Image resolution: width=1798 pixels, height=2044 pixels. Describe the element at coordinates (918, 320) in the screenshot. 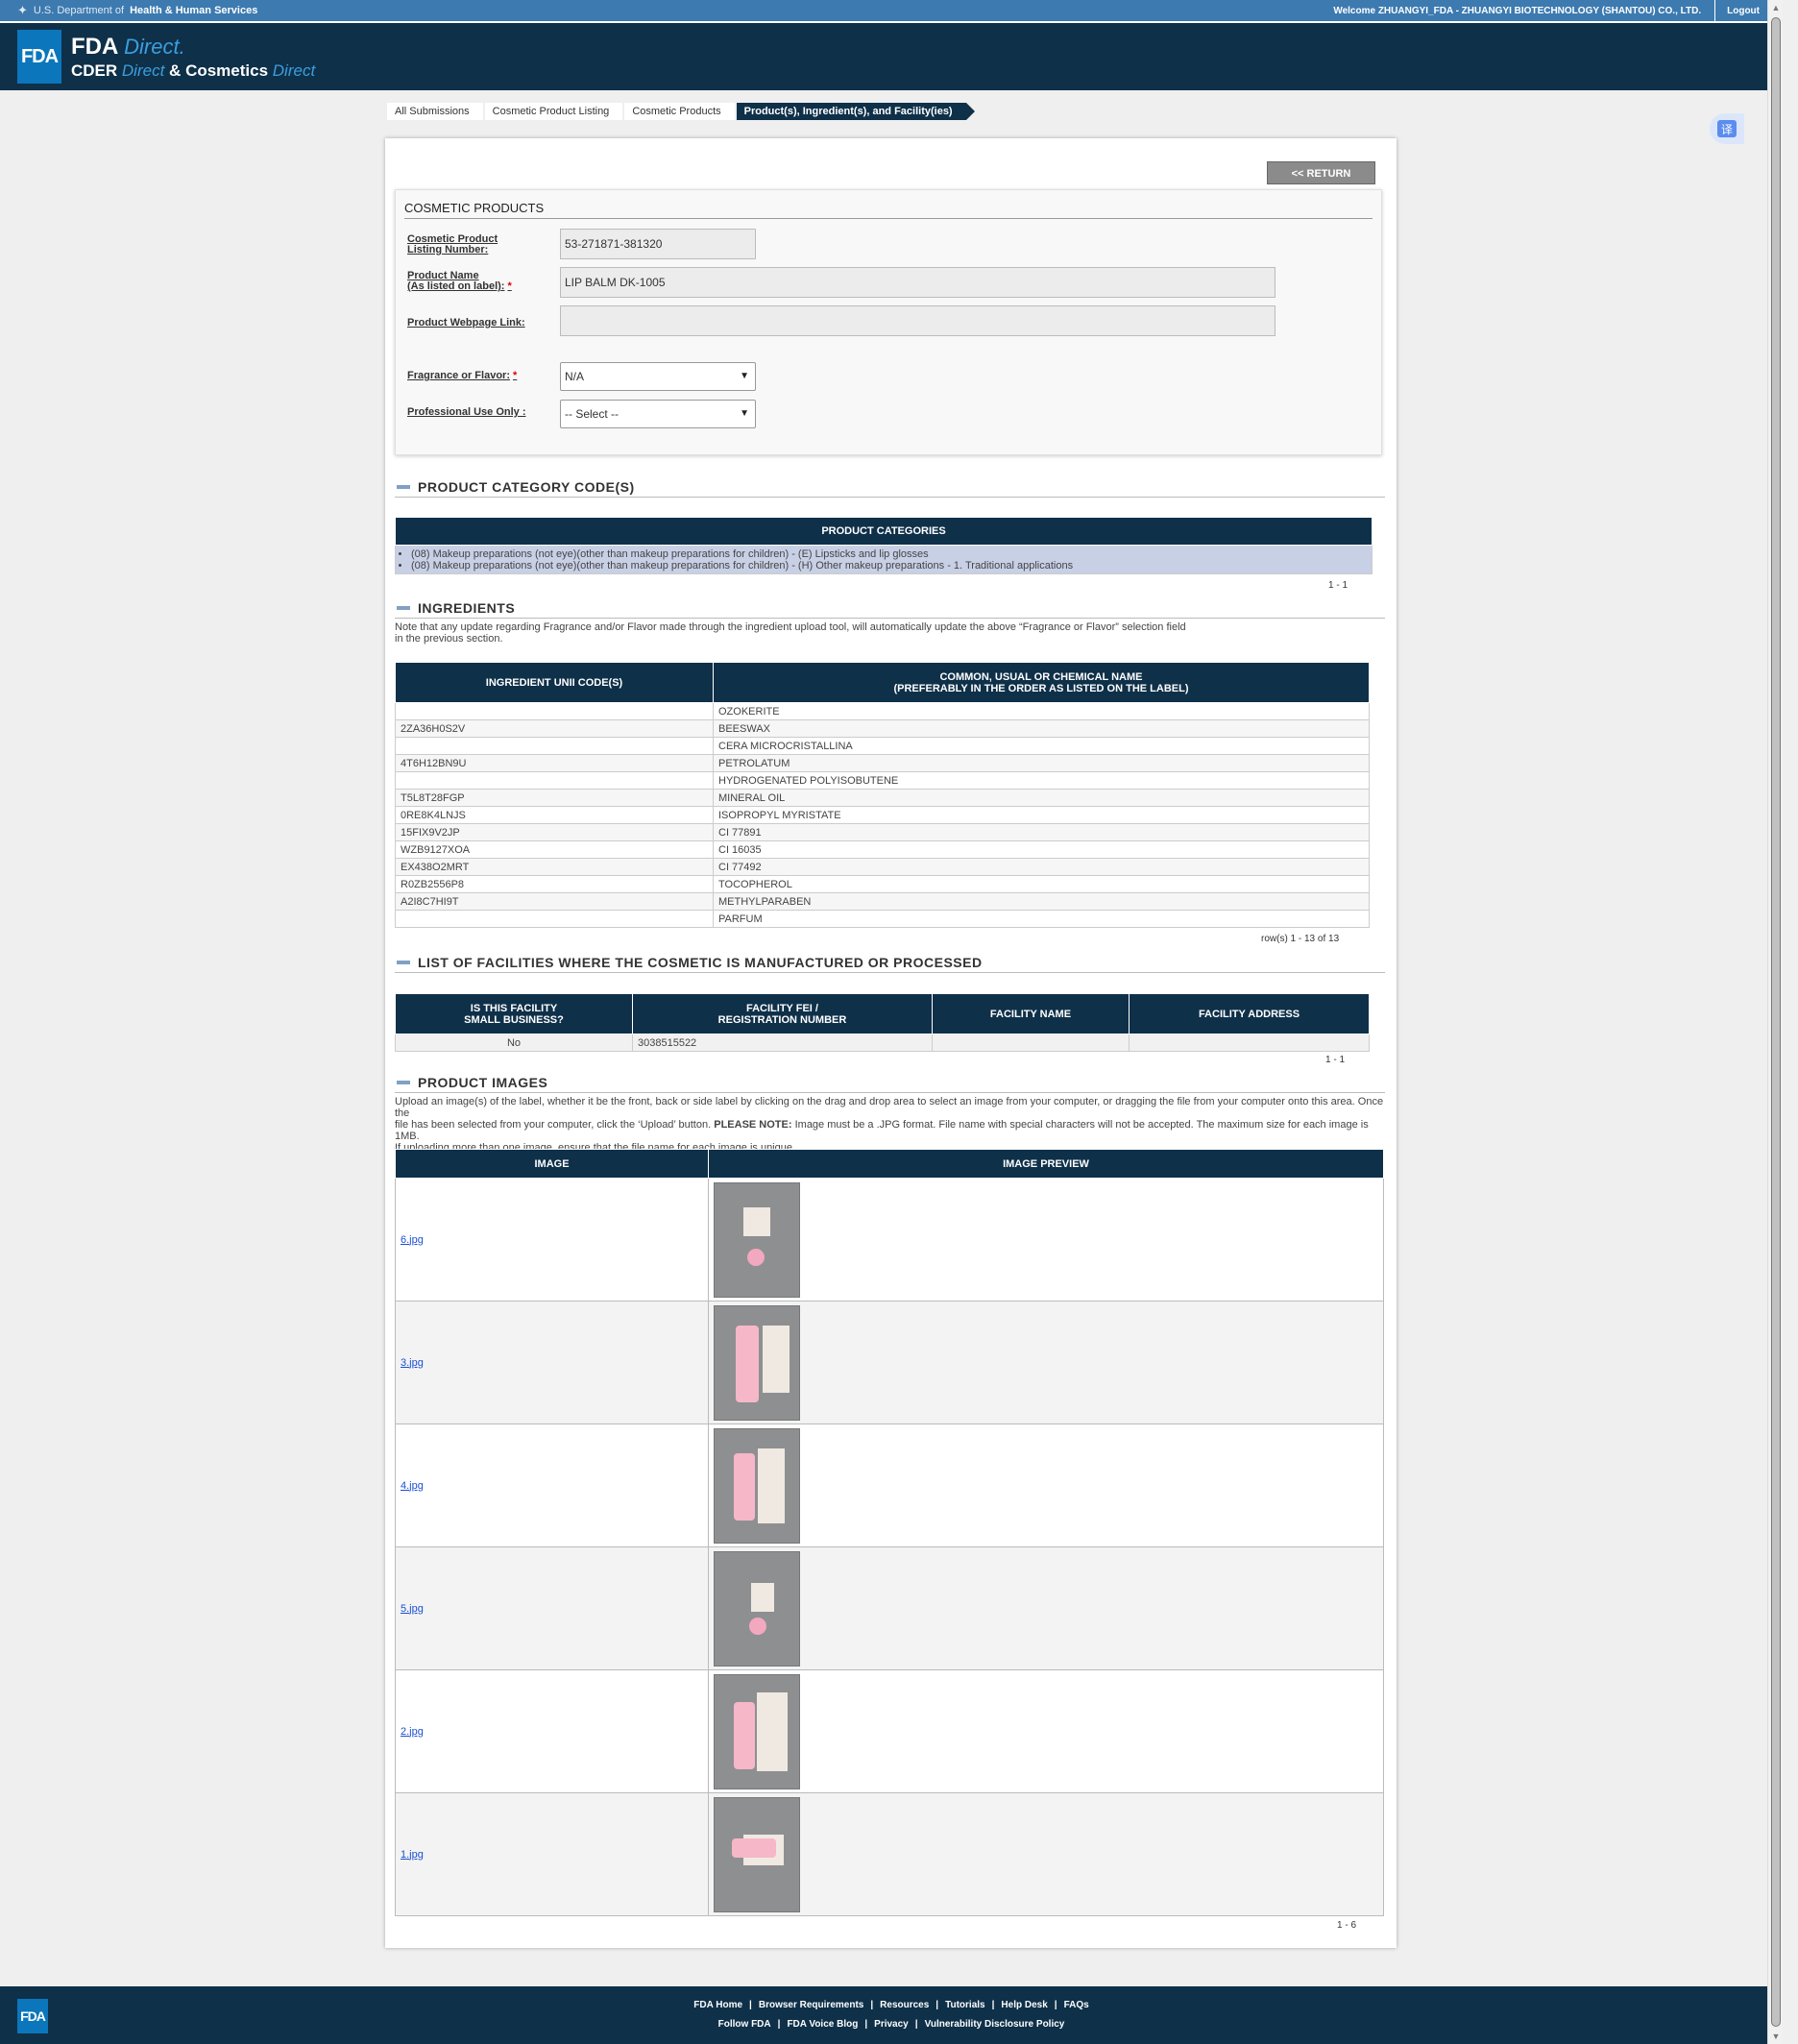

I see `webpage-field` at that location.